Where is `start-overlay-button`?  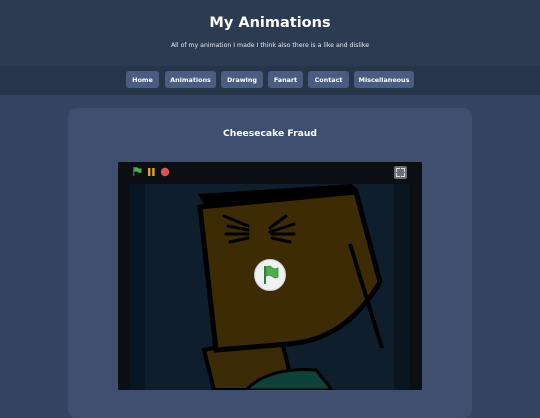 start-overlay-button is located at coordinates (270, 275).